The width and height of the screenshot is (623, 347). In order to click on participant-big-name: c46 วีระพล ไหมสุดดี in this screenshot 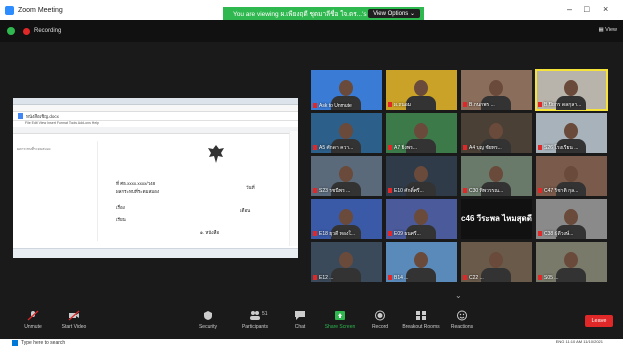, I will do `click(496, 218)`.